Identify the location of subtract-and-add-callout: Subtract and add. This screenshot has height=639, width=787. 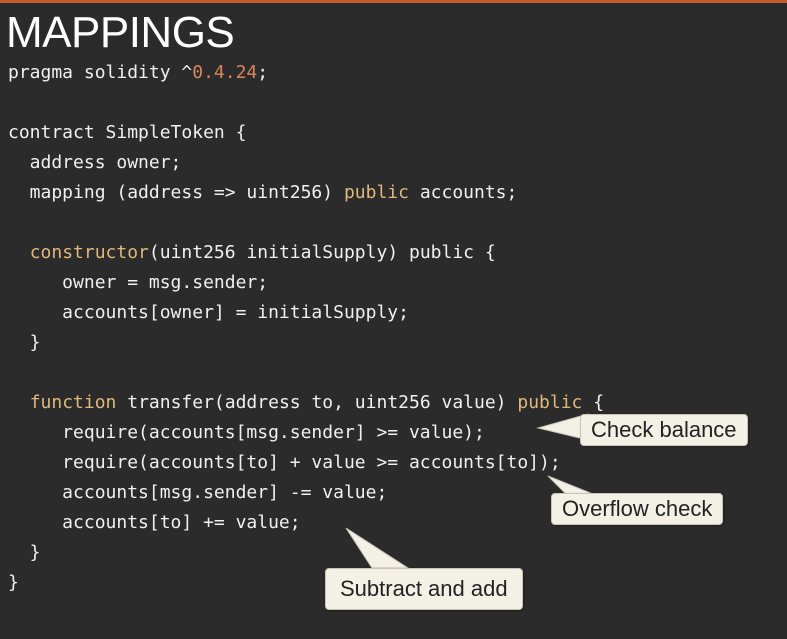
(424, 589).